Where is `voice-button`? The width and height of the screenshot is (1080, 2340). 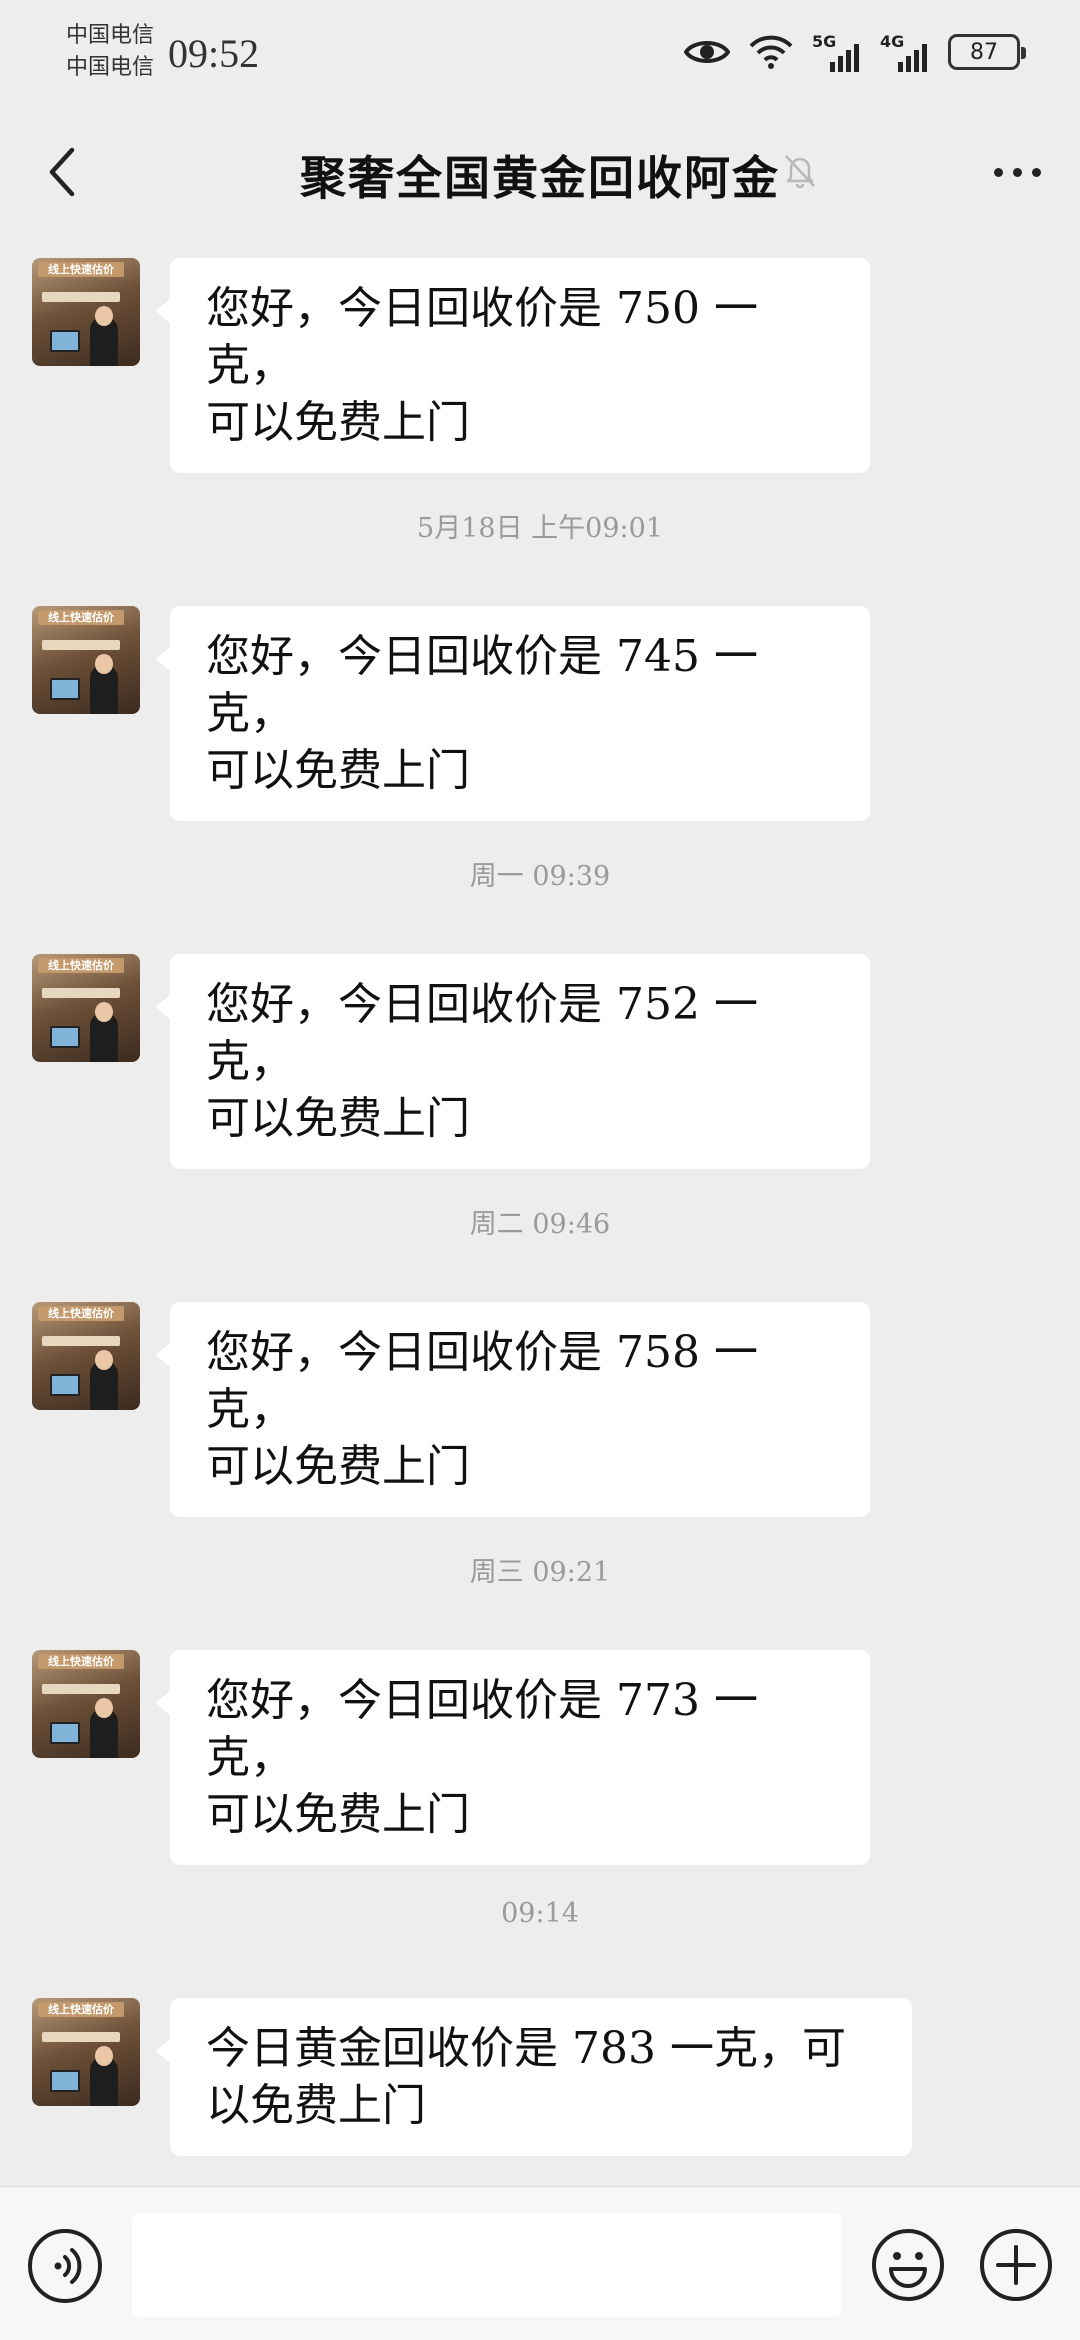 voice-button is located at coordinates (65, 2266).